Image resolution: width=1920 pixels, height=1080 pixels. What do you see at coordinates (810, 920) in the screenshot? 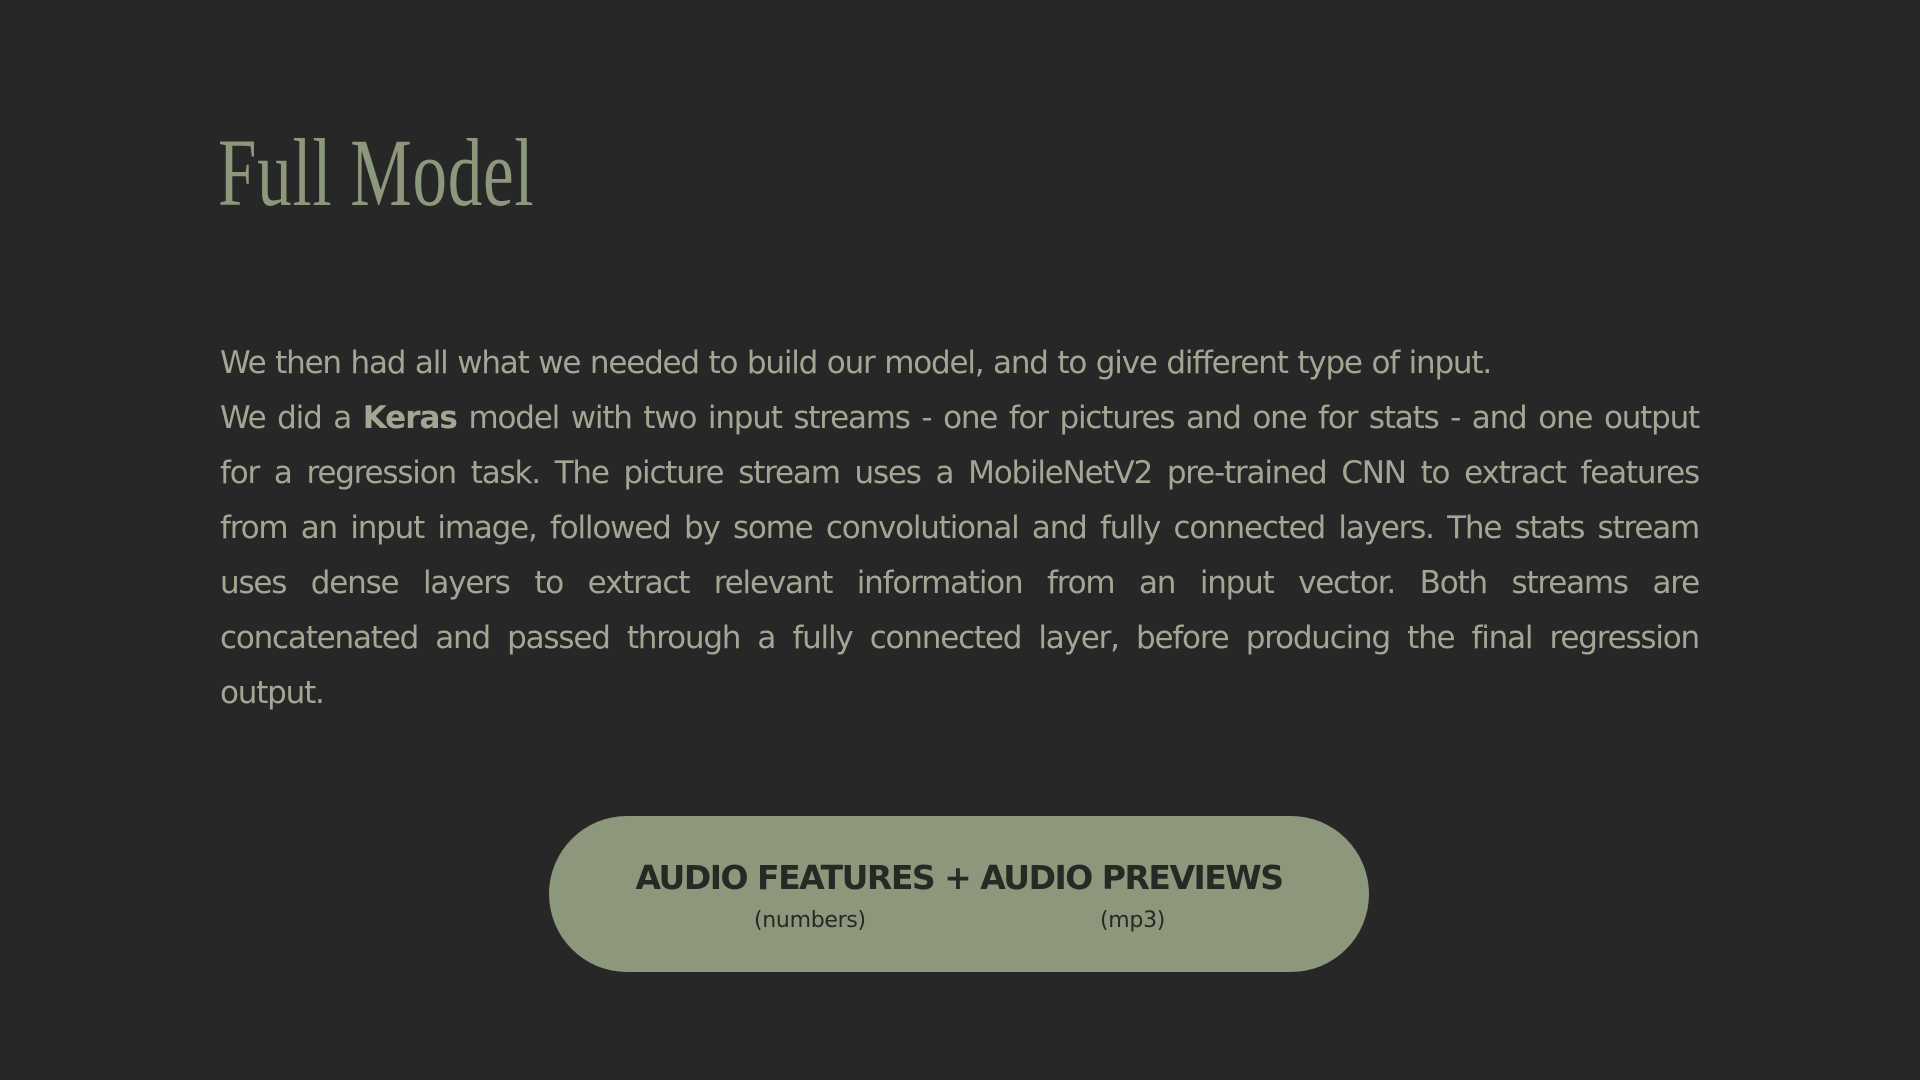
I see `numbers-caption: (numbers)` at bounding box center [810, 920].